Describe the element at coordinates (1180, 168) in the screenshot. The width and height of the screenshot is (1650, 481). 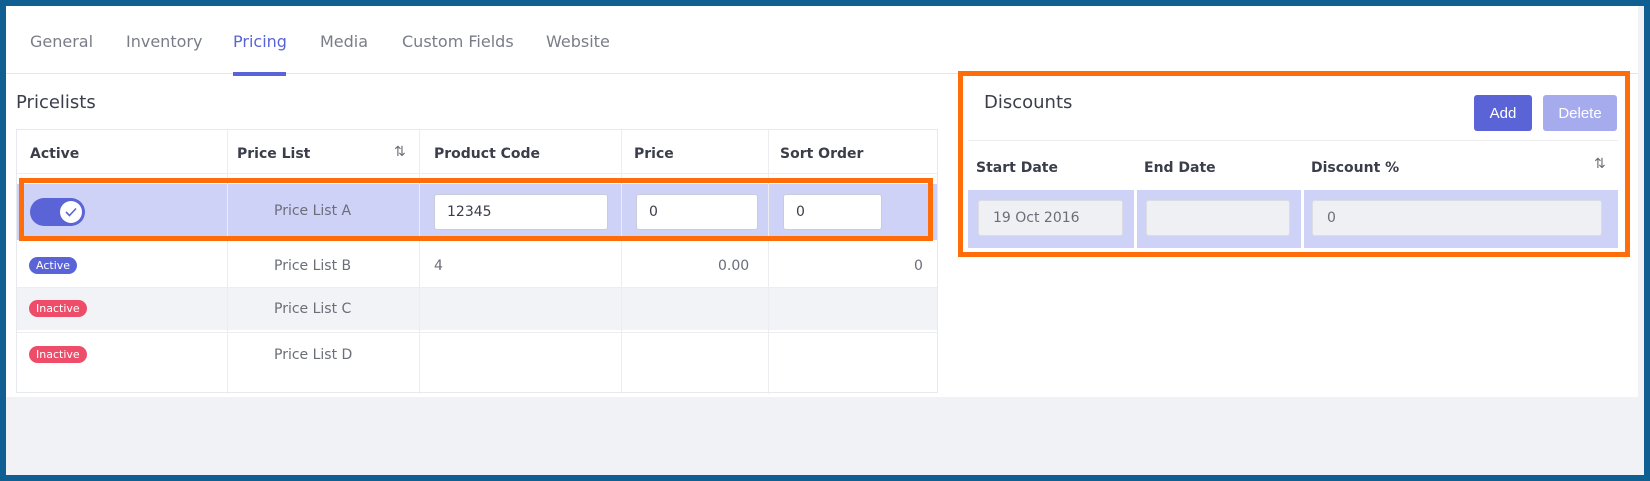
I see `column-header-end-date: End Date` at that location.